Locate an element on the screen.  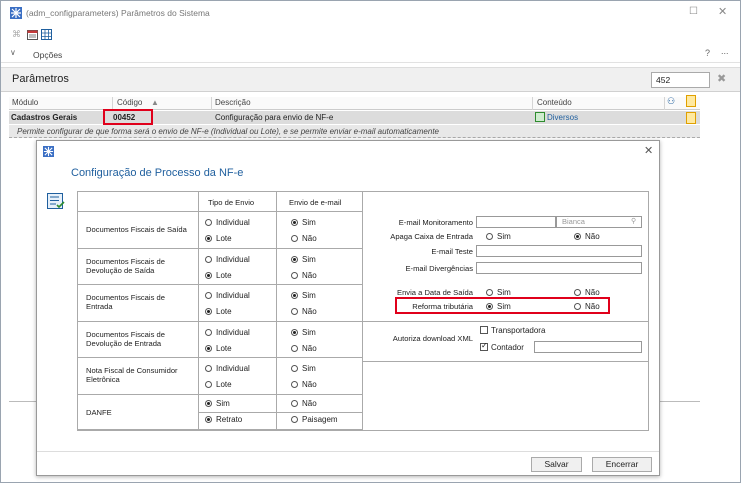
col-envio-email: Envio de e-mail is located at coordinates (315, 202).